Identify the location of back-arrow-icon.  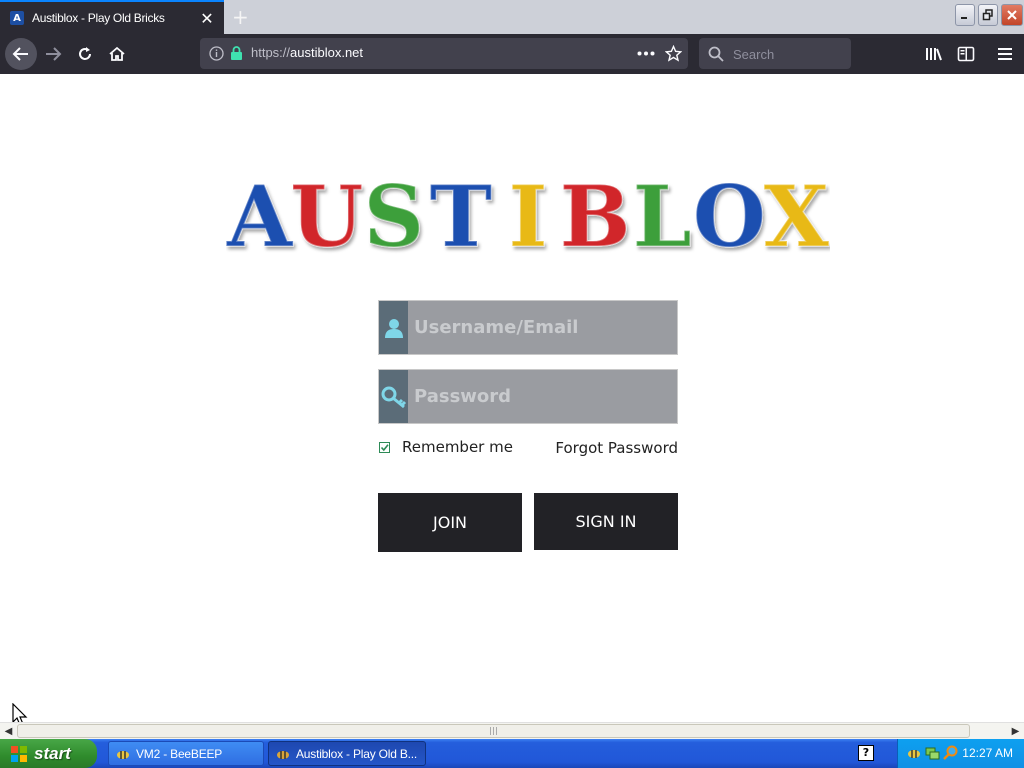
(20, 54).